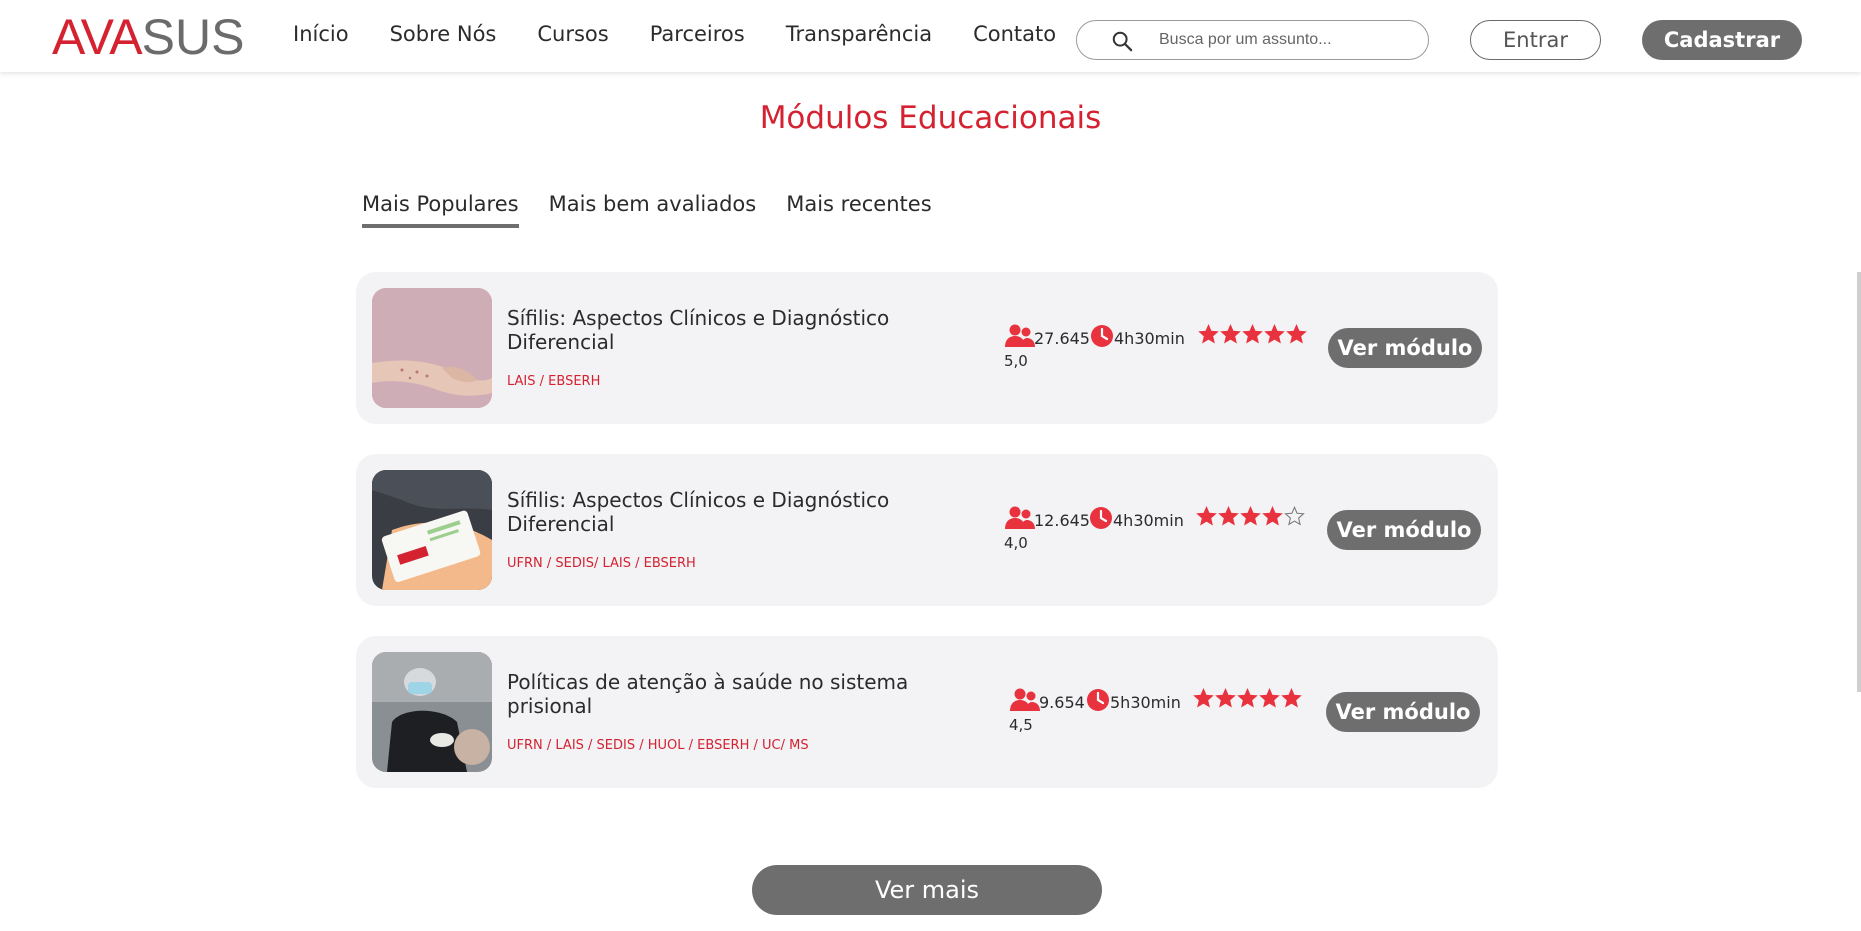 Image resolution: width=1861 pixels, height=931 pixels. What do you see at coordinates (1145, 702) in the screenshot?
I see `duration-value: 5h30min` at bounding box center [1145, 702].